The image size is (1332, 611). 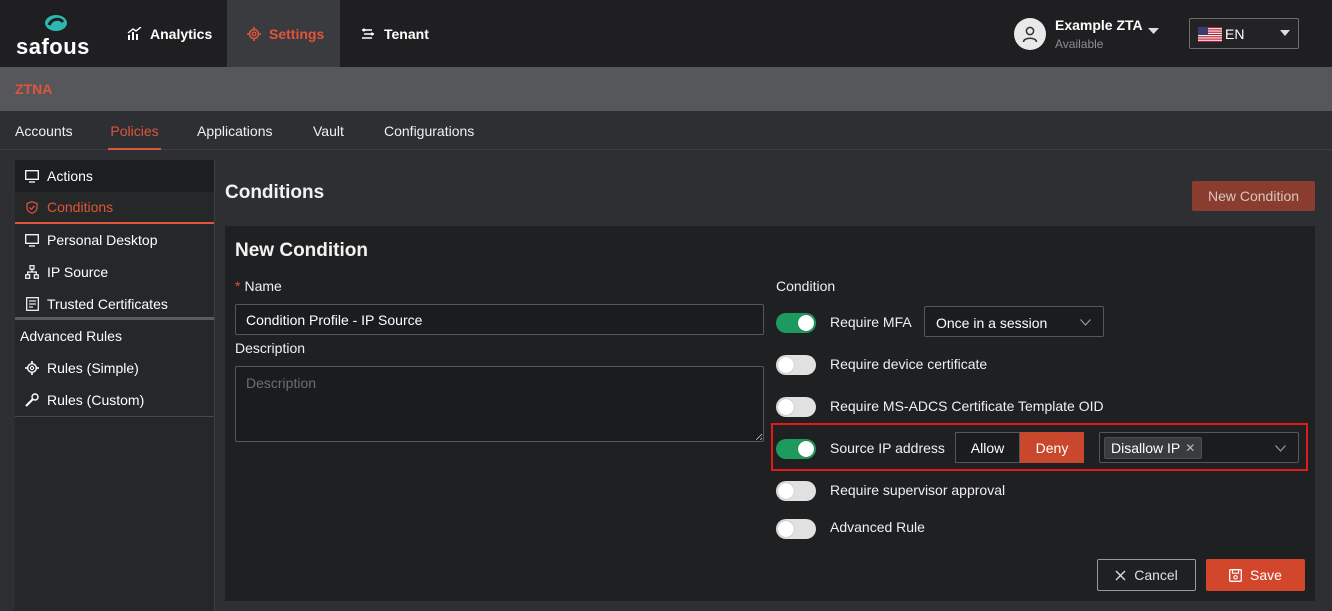 What do you see at coordinates (909, 364) in the screenshot?
I see `require-device-certificate-label: Require device certificate` at bounding box center [909, 364].